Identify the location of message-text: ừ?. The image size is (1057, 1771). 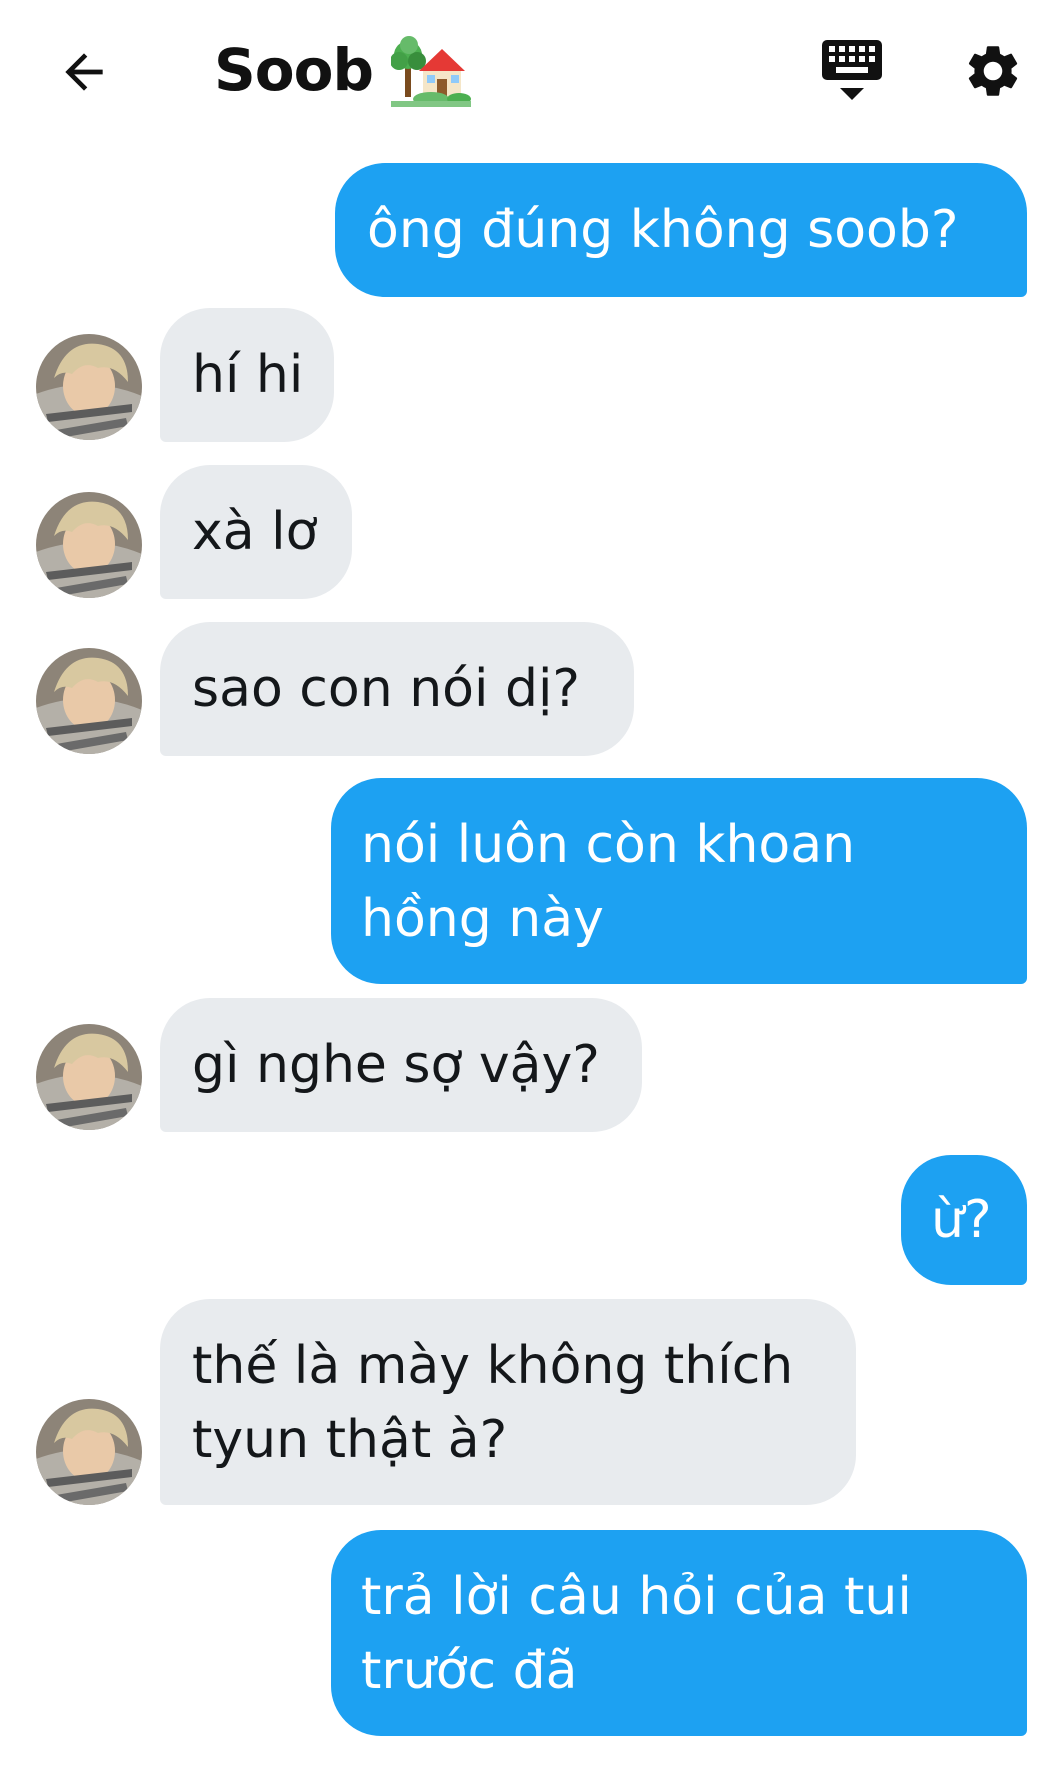
(961, 1220).